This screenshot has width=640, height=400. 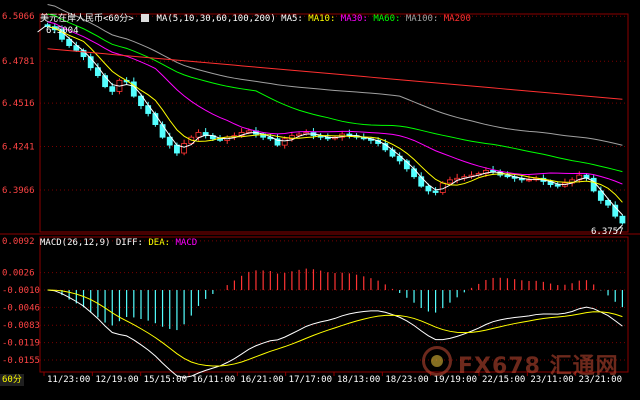 What do you see at coordinates (18, 191) in the screenshot?
I see `price-axis-tick: 6.3966` at bounding box center [18, 191].